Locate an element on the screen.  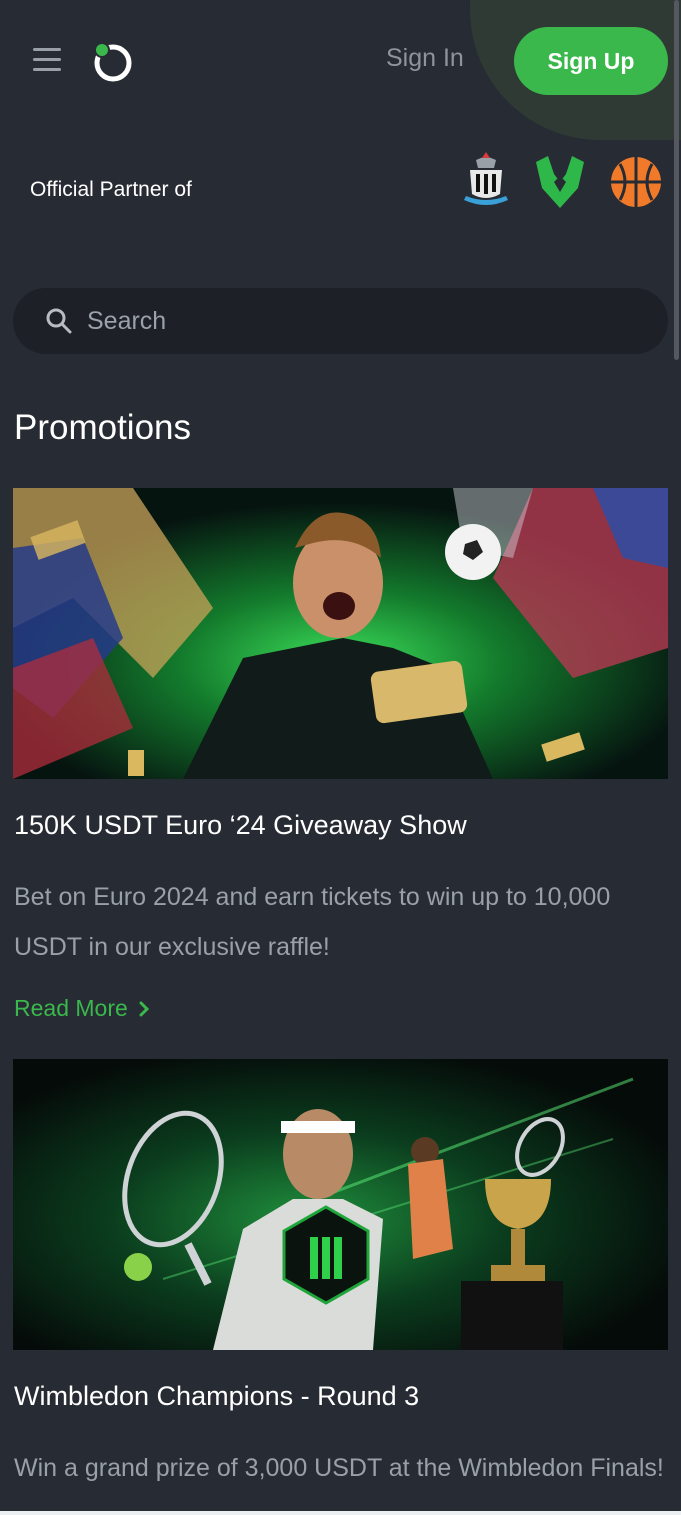
esports-team-icon is located at coordinates (560, 182).